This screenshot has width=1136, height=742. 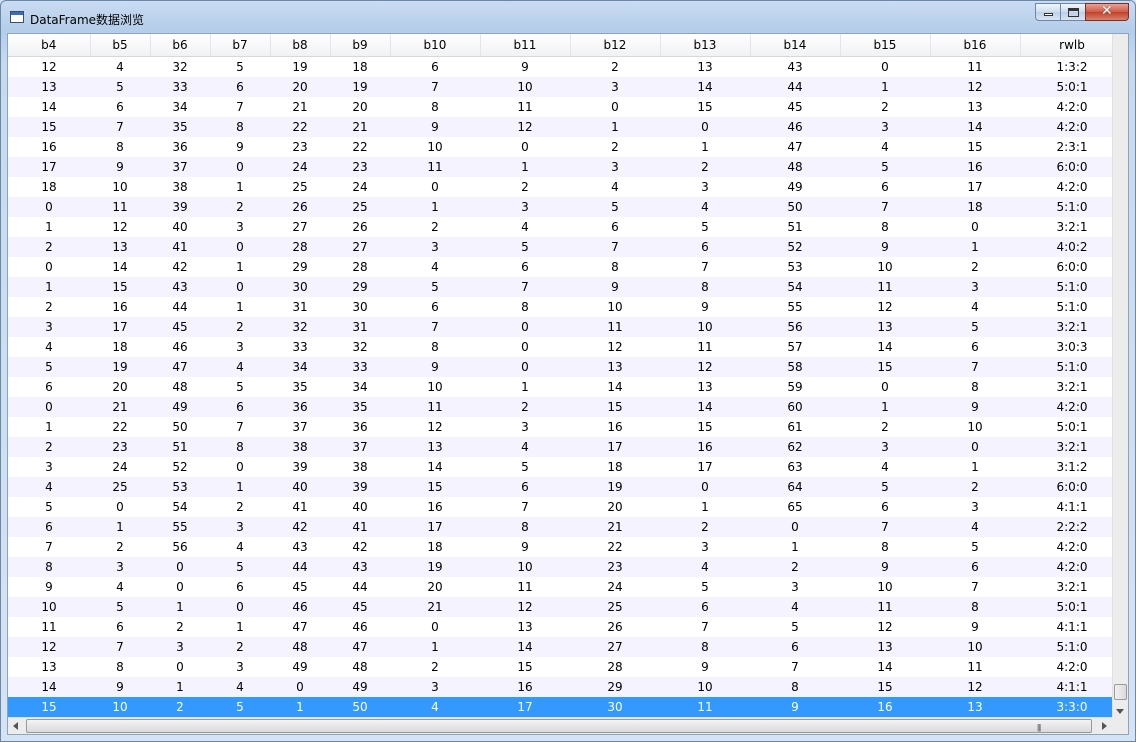 I want to click on cell-b15: 2, so click(x=885, y=107).